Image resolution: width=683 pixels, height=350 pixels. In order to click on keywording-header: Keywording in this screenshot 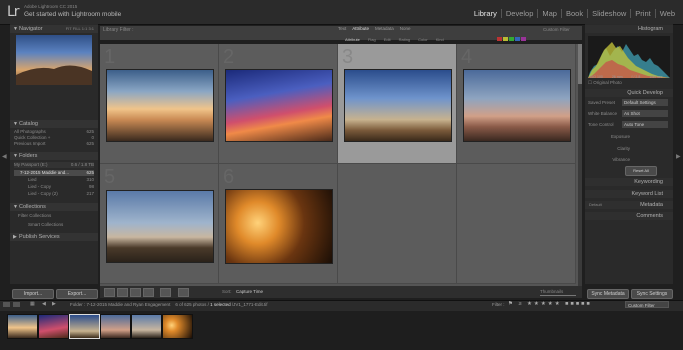, I will do `click(629, 182)`.